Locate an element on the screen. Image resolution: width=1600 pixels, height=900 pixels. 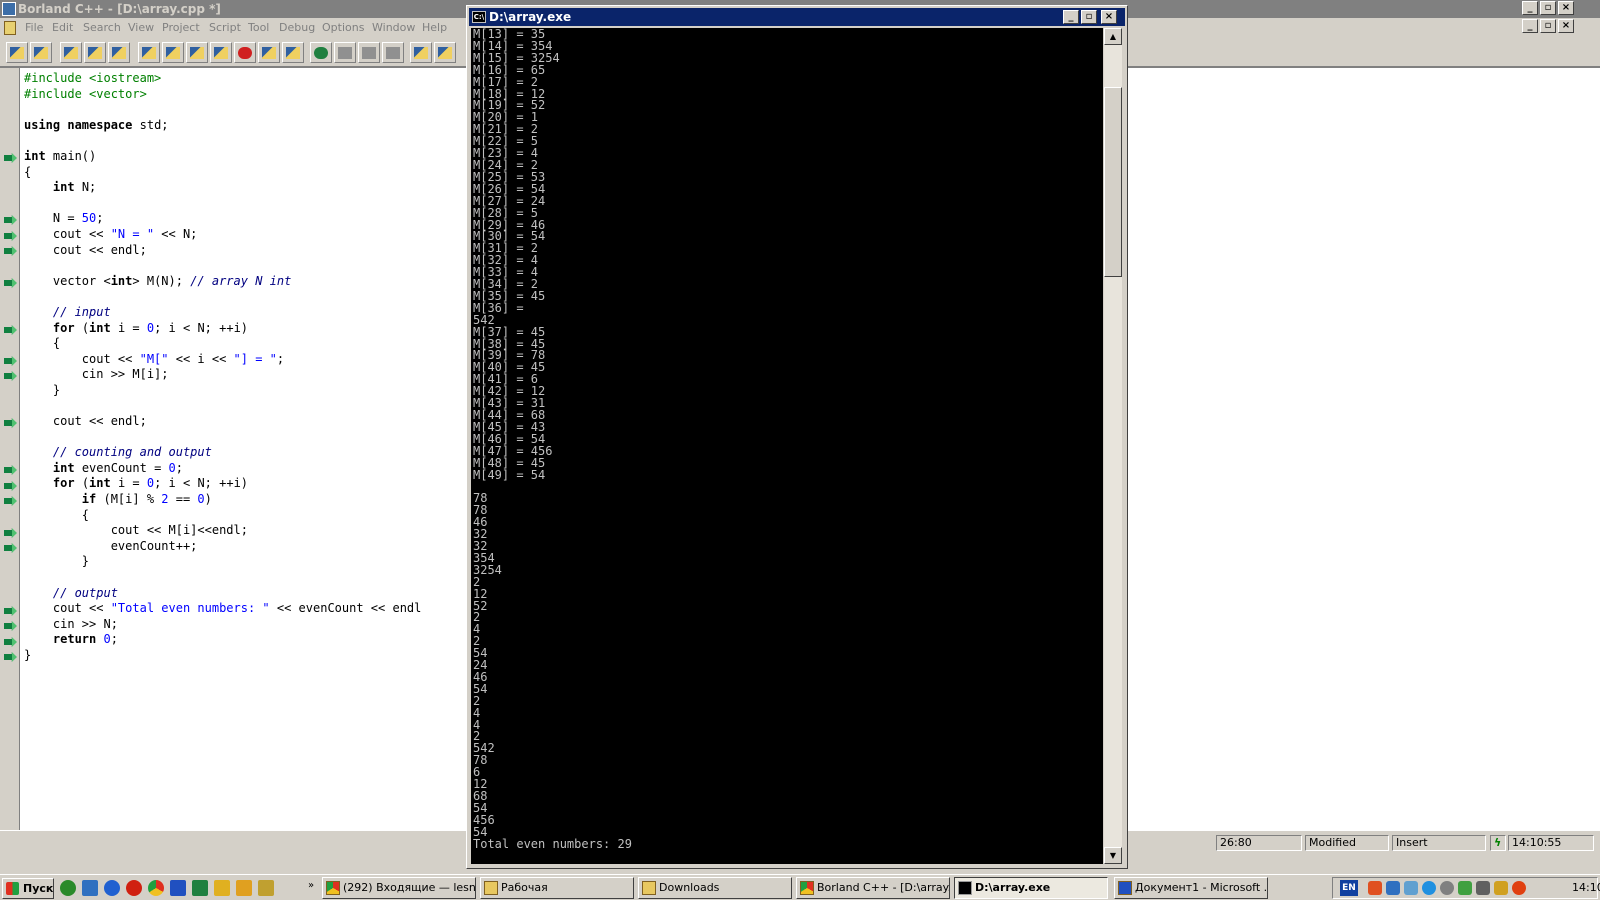
mdi-restore-button: ▫ is located at coordinates (1548, 26).